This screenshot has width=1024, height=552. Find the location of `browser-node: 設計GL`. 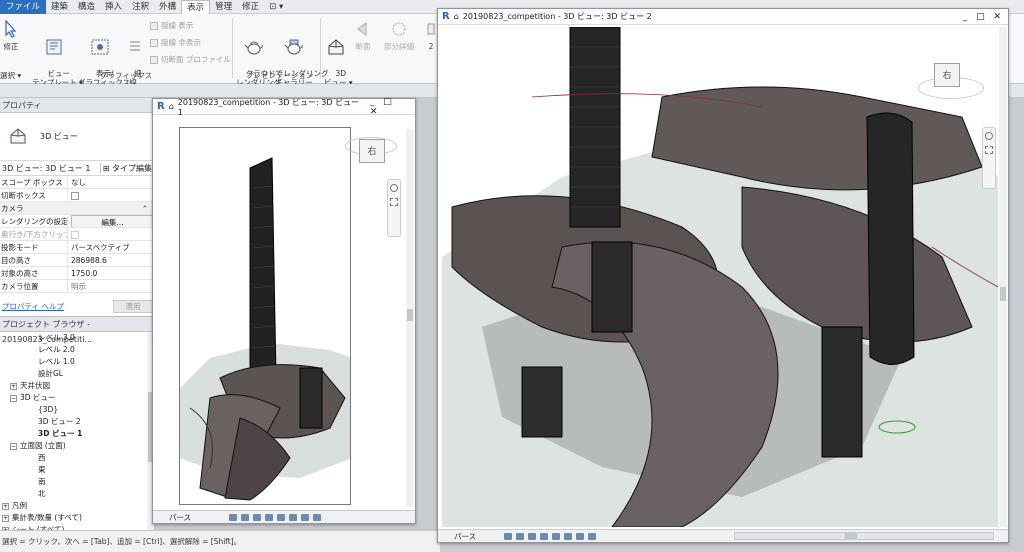

browser-node: 設計GL is located at coordinates (74, 374).